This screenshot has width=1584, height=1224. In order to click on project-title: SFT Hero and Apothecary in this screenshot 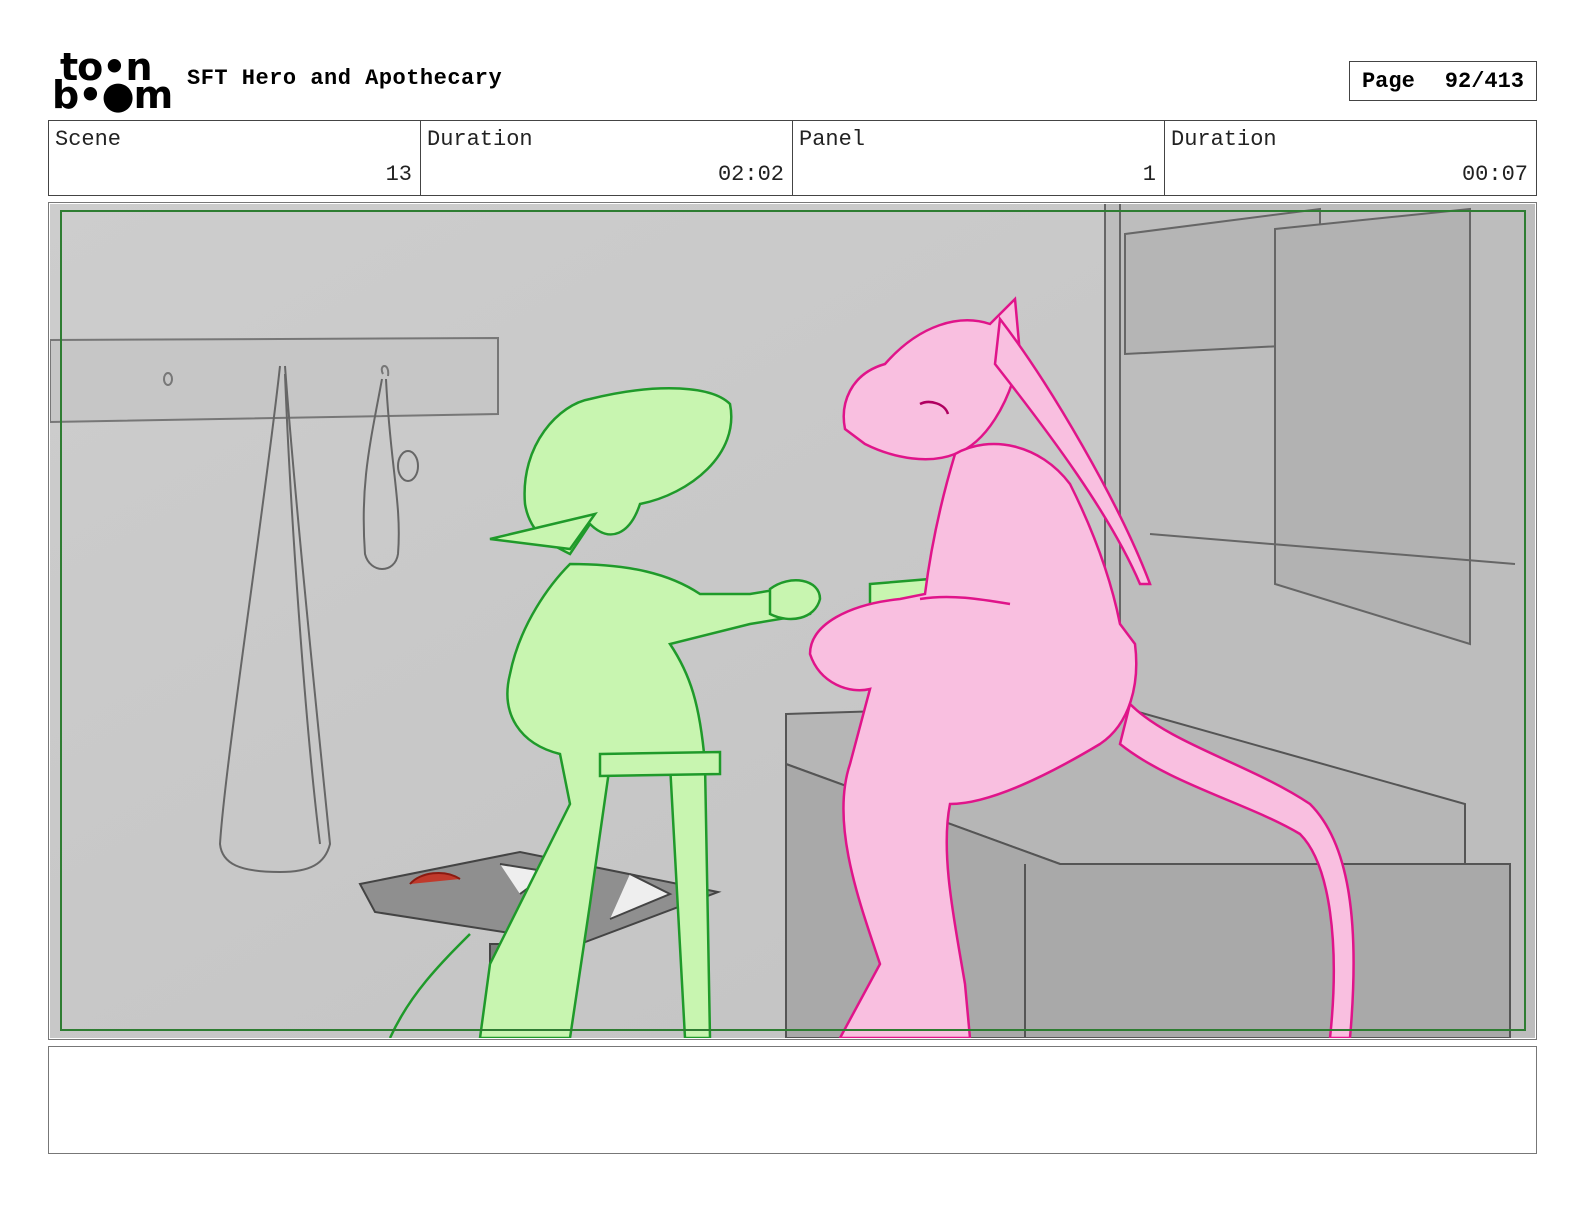, I will do `click(345, 78)`.